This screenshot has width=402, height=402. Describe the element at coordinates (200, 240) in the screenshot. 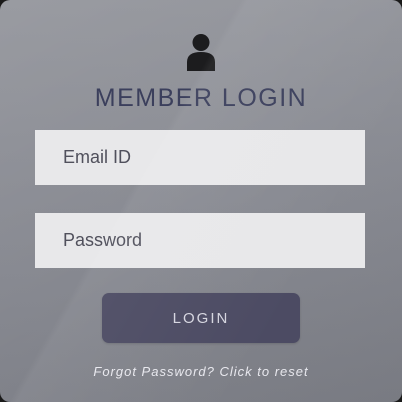

I see `password-field` at that location.